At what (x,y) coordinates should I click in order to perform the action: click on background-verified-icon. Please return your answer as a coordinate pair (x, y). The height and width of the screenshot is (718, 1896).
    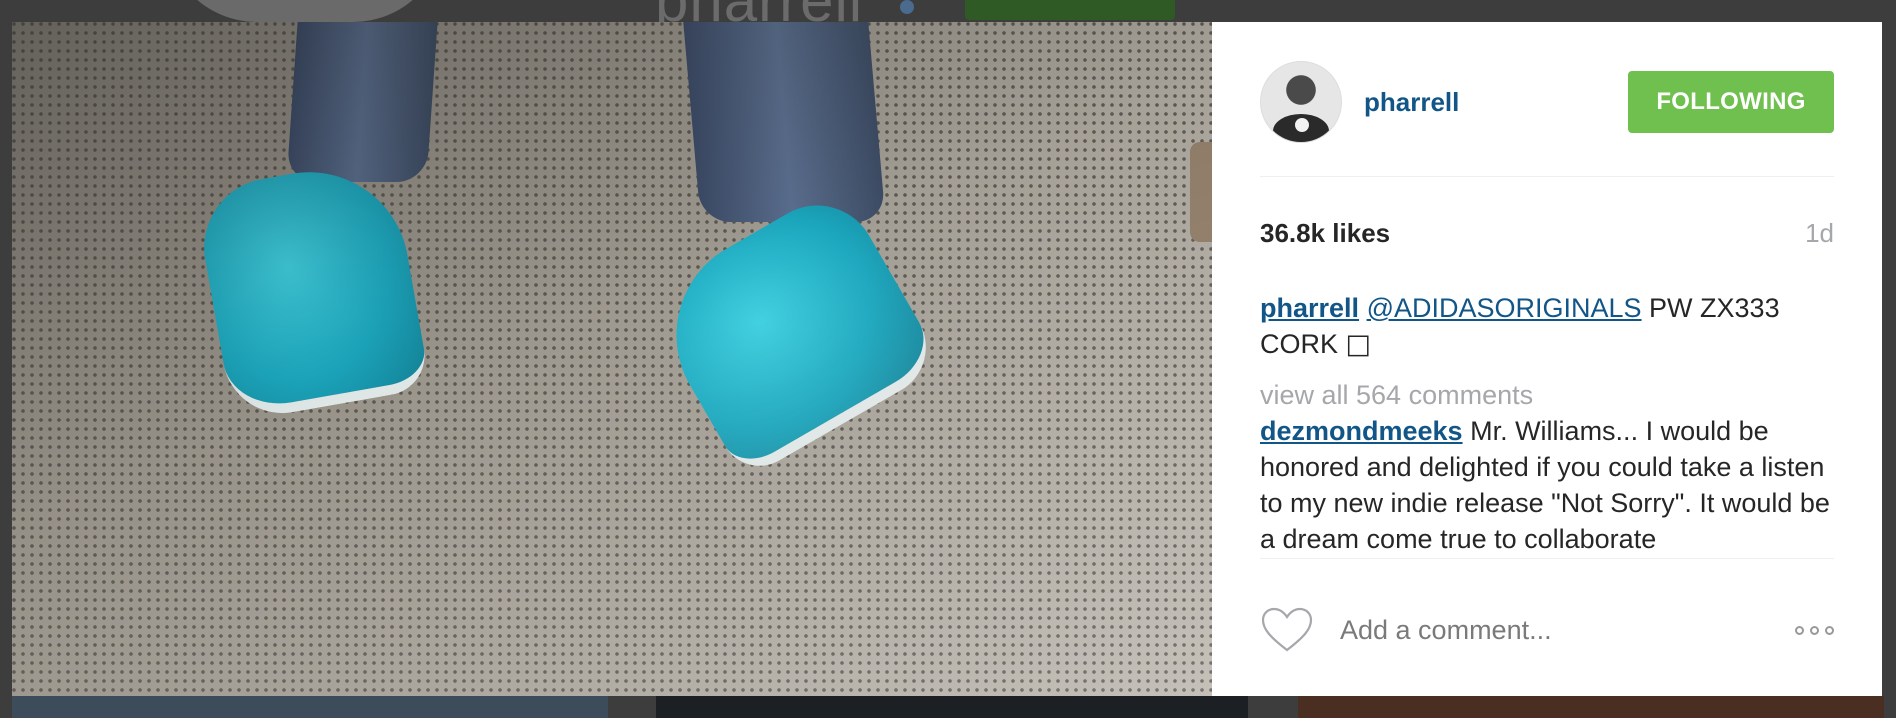
    Looking at the image, I should click on (907, 7).